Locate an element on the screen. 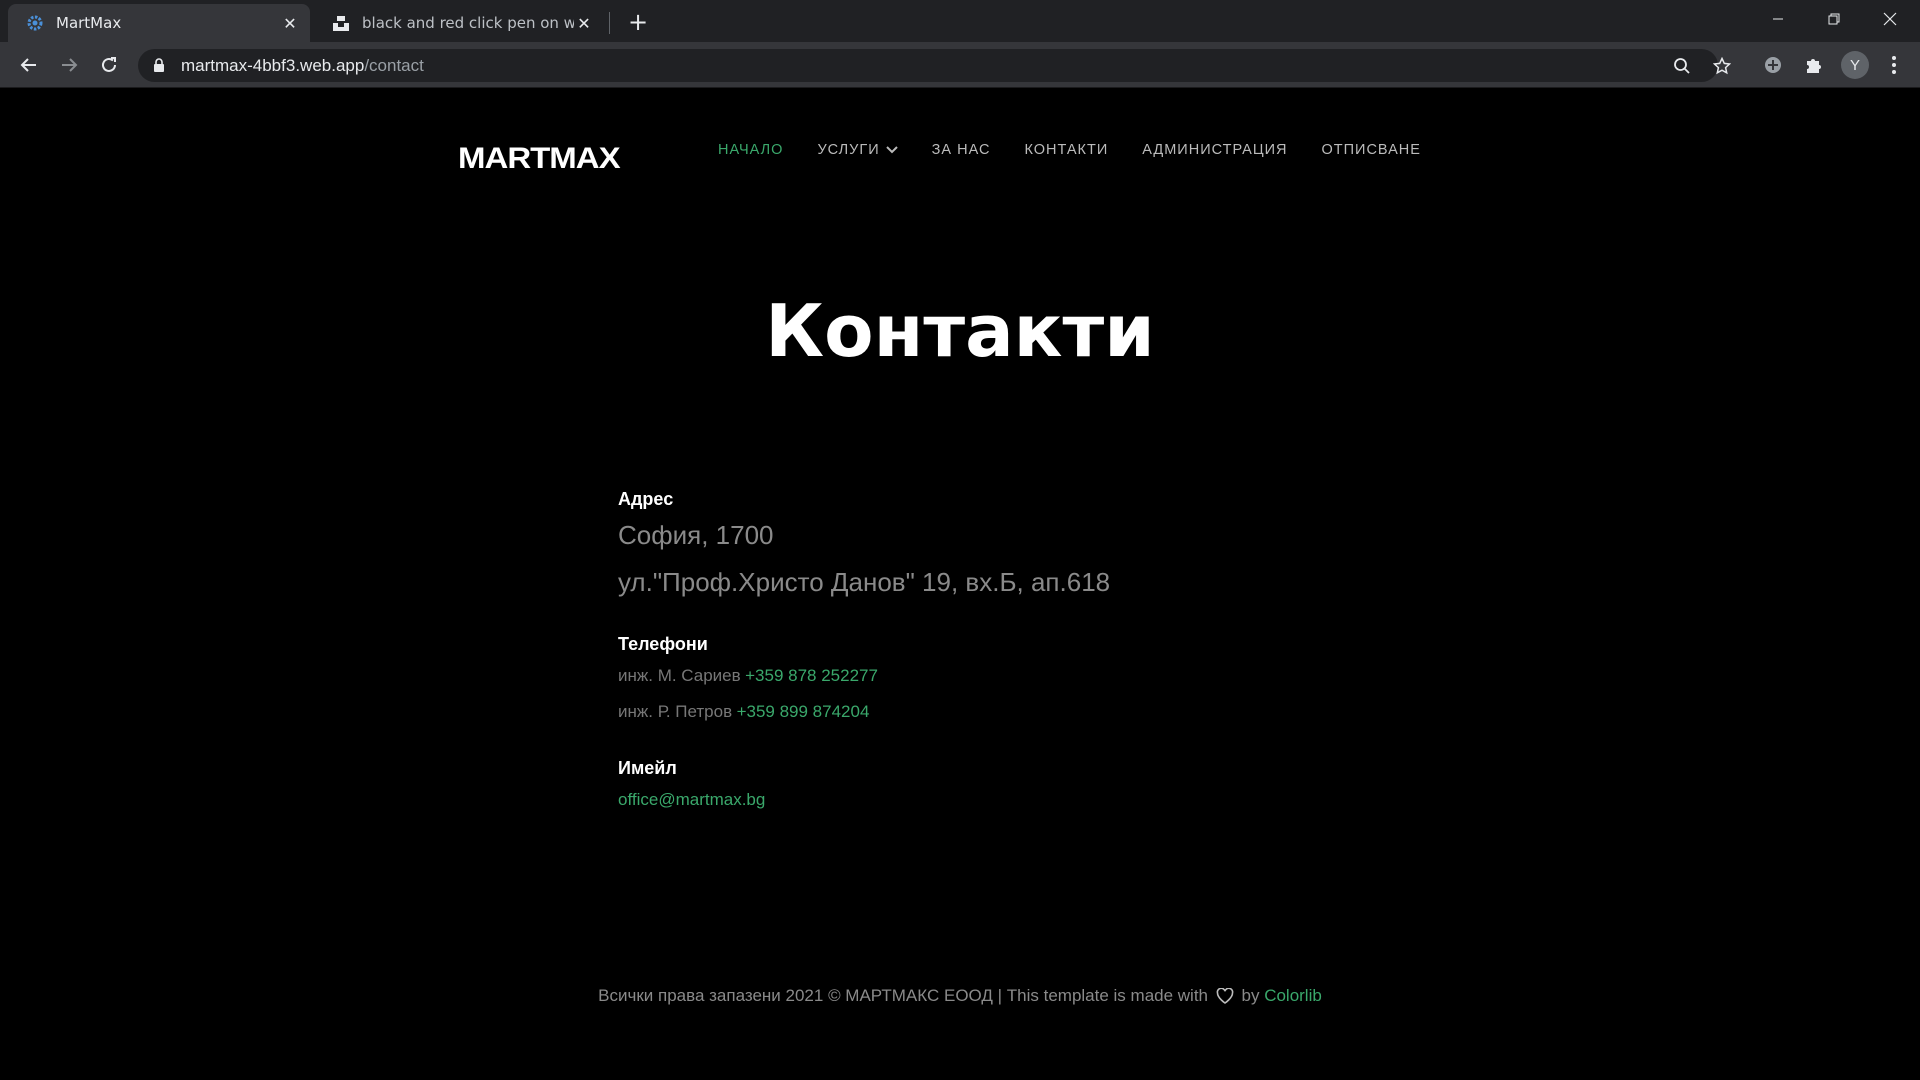 The height and width of the screenshot is (1080, 1920). nav-label: ОТПИСВАНЕ is located at coordinates (1371, 150).